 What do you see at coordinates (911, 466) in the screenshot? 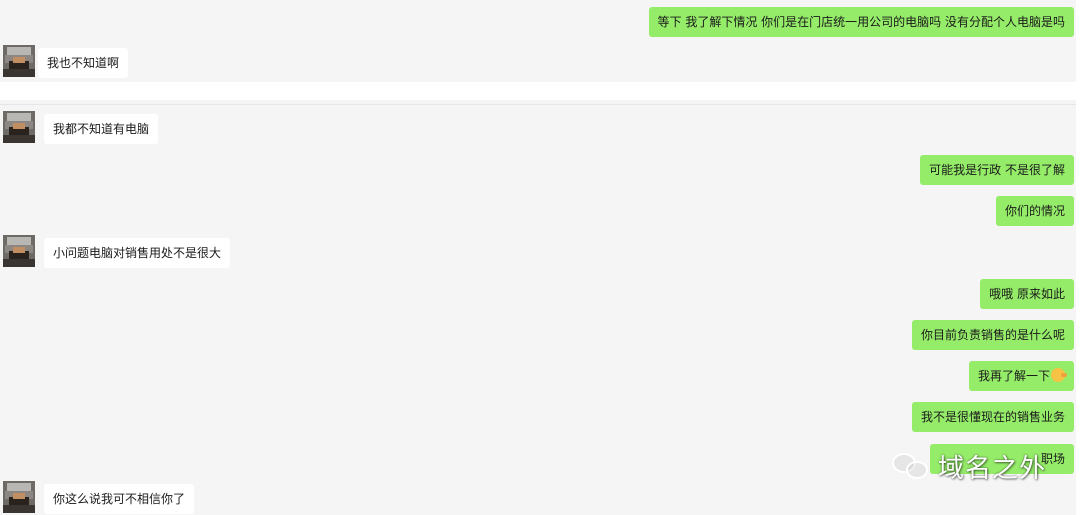
I see `wechat-logo-icon` at bounding box center [911, 466].